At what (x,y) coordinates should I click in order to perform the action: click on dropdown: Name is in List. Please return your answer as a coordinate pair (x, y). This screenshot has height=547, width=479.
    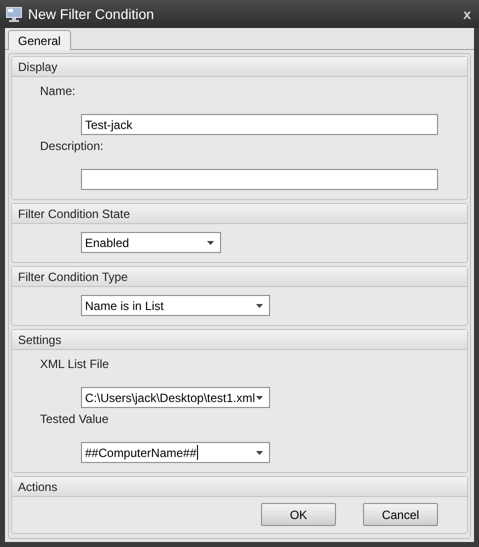
    Looking at the image, I should click on (175, 305).